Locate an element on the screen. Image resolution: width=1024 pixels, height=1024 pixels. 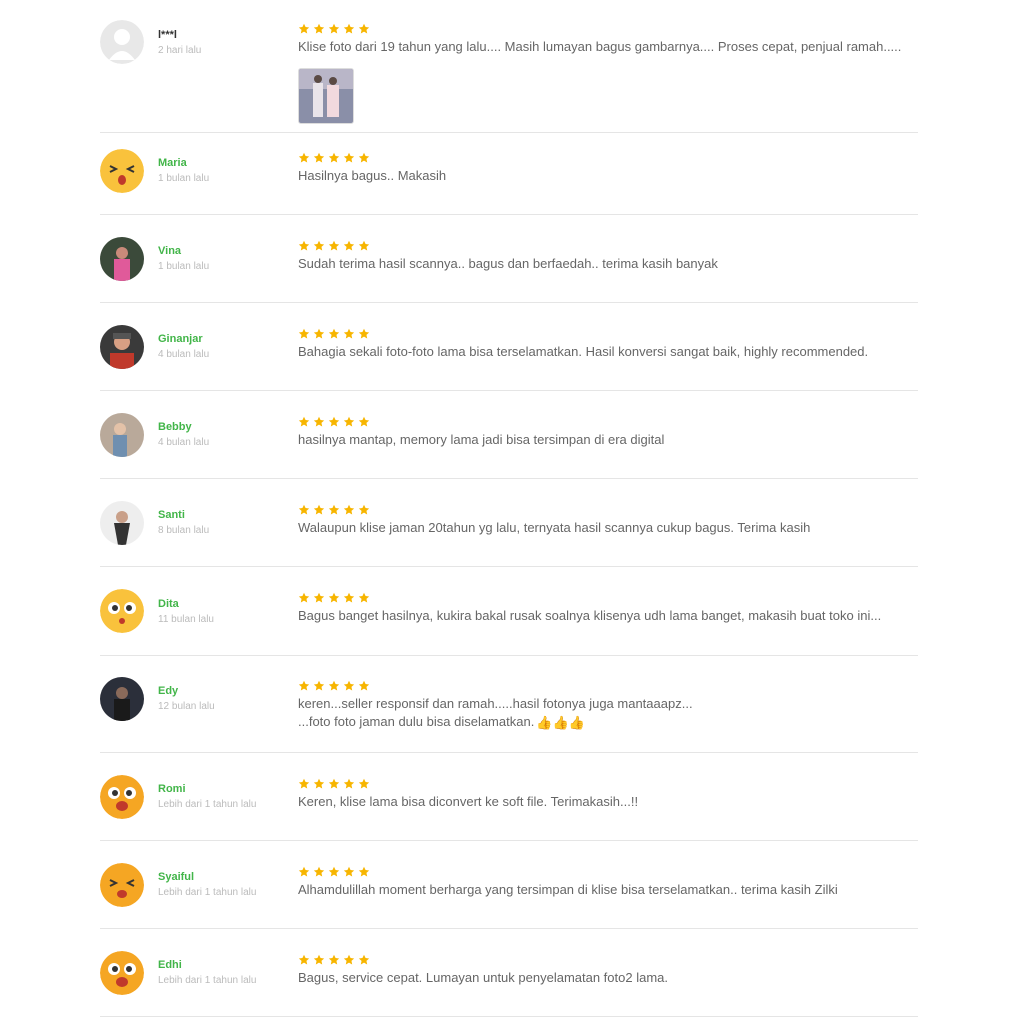
default-avatar-icon is located at coordinates (122, 42).